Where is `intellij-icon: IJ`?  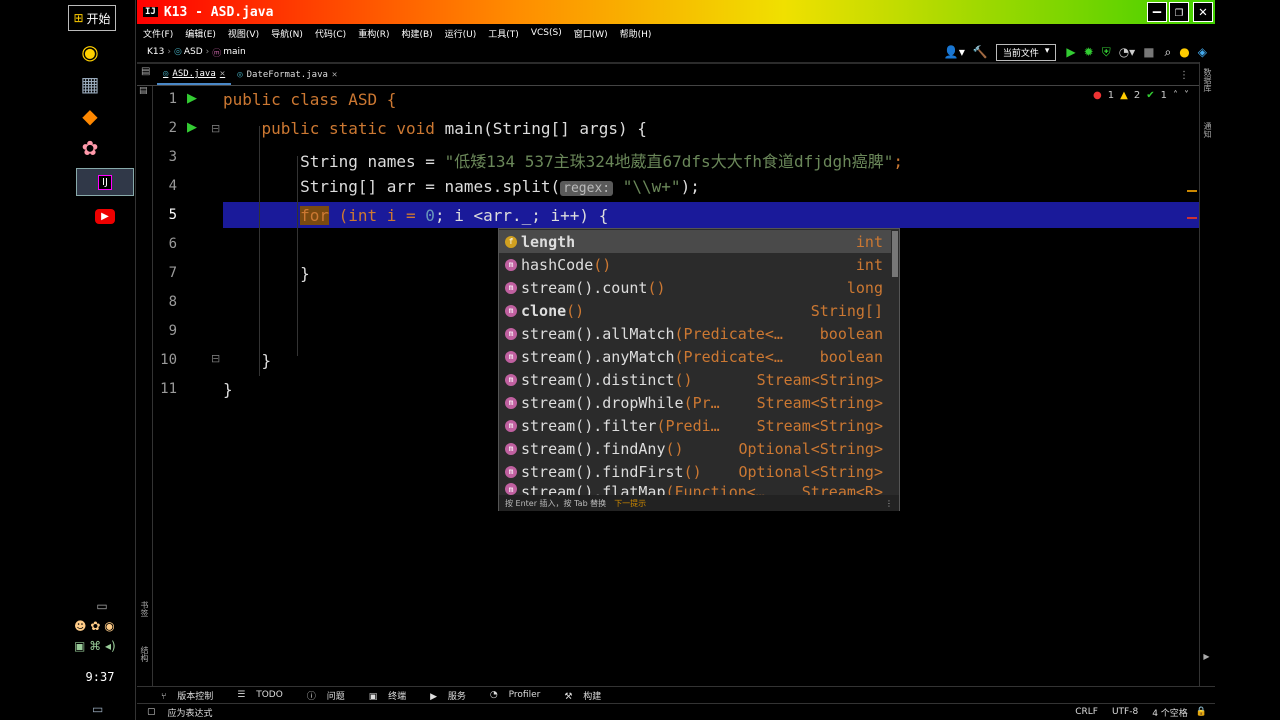 intellij-icon: IJ is located at coordinates (105, 182).